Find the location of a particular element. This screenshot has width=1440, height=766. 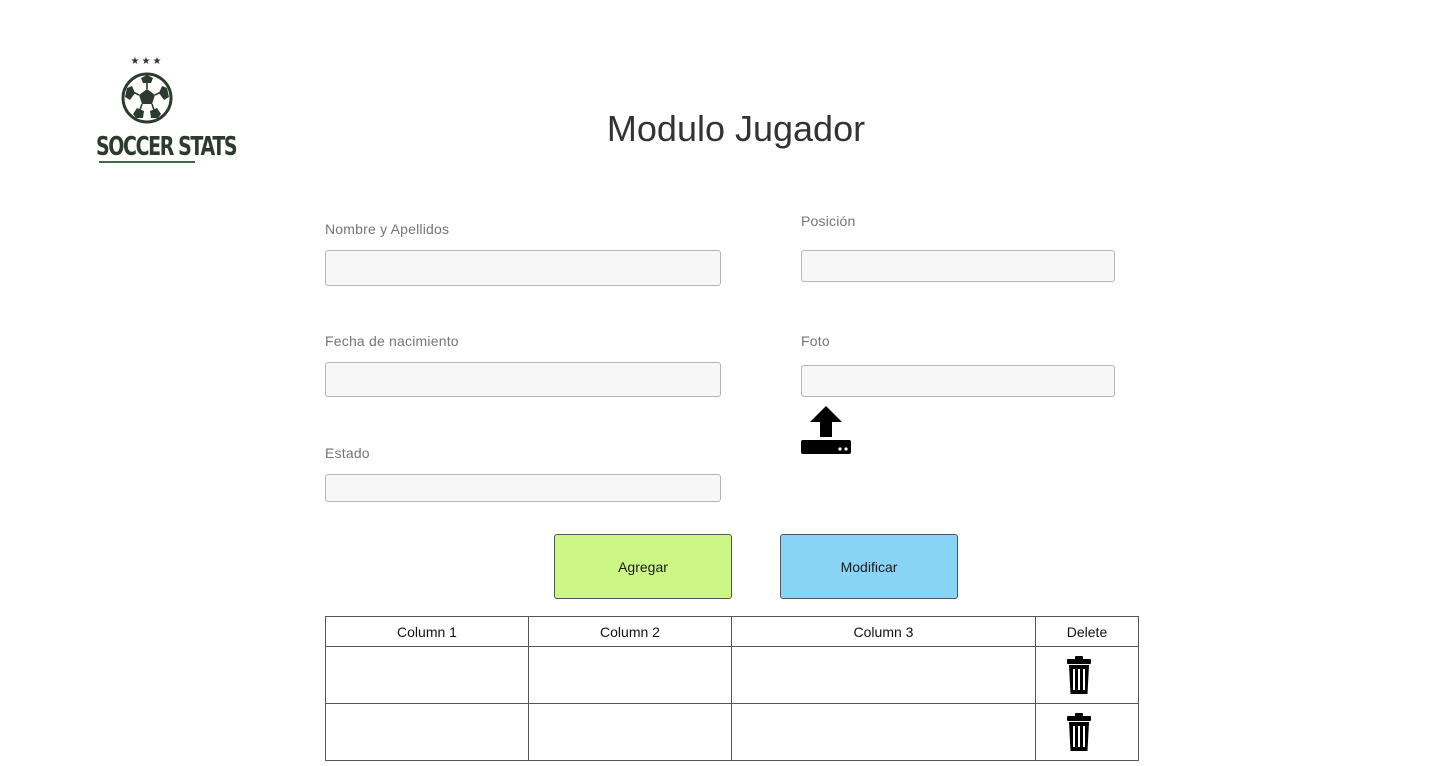

players-table: Column 1 Column 2 Column 3 Delete is located at coordinates (732, 688).